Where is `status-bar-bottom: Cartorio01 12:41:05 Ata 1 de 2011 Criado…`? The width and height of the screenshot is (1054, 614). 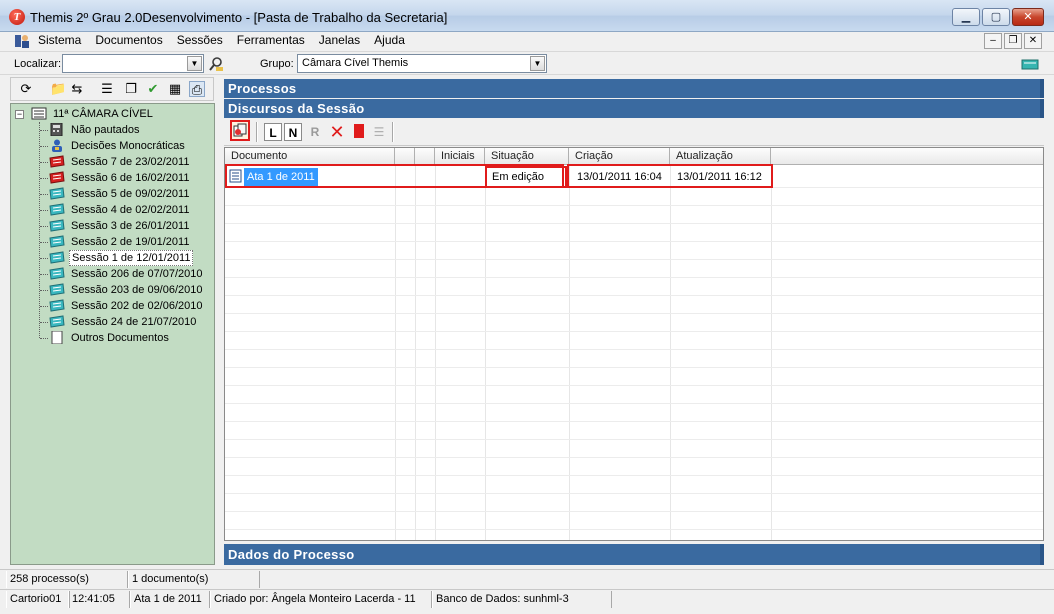 status-bar-bottom: Cartorio01 12:41:05 Ata 1 de 2011 Criado… is located at coordinates (527, 598).